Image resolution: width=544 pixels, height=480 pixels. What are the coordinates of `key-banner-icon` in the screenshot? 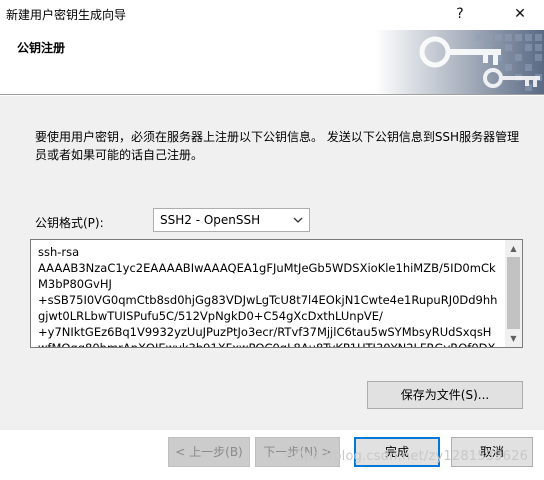 It's located at (459, 62).